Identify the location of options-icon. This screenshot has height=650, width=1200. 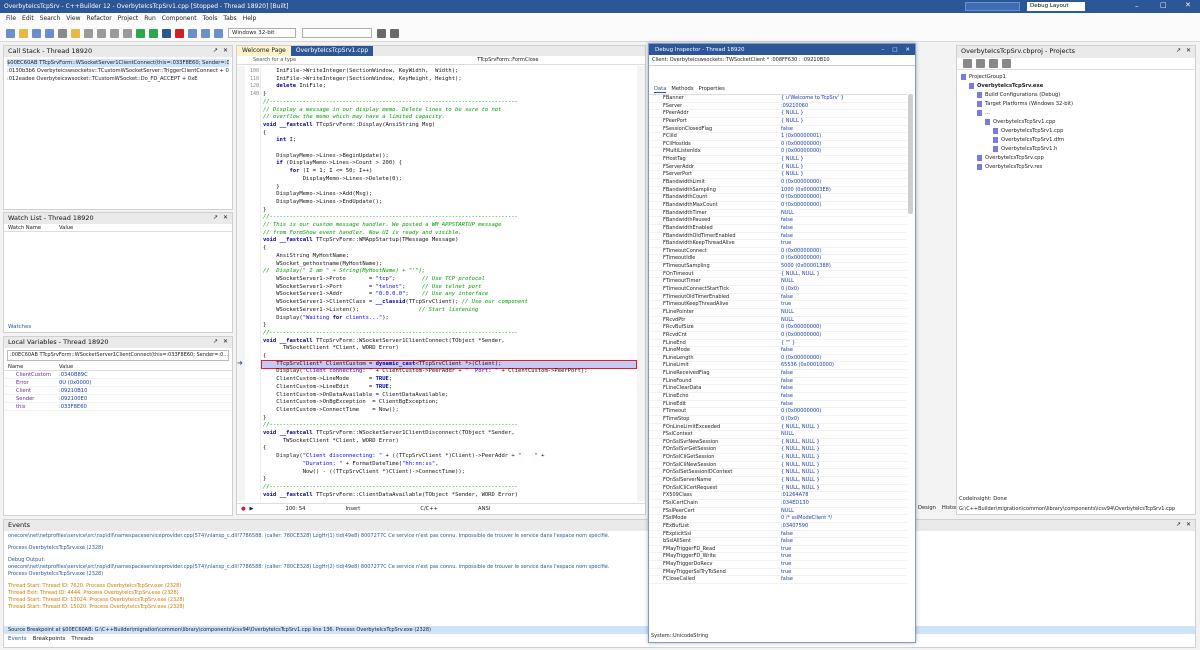
(1006, 63).